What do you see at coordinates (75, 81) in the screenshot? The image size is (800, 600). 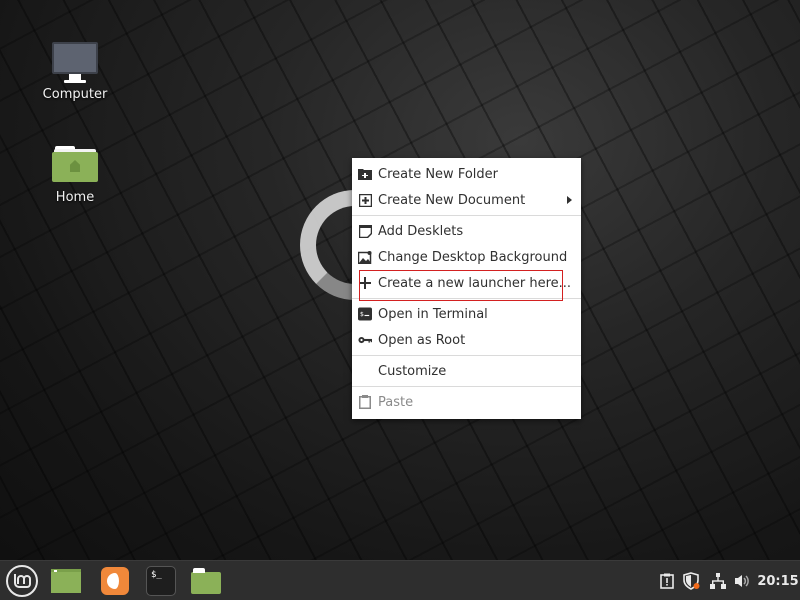 I see `monitor-base` at bounding box center [75, 81].